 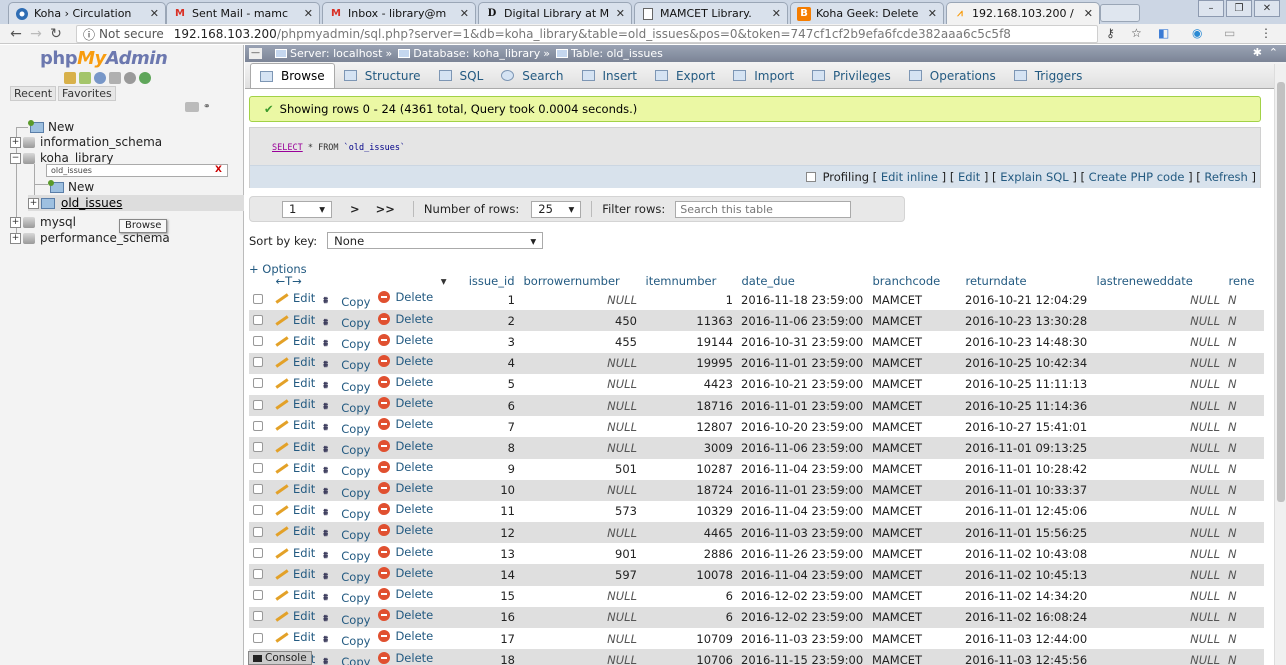 What do you see at coordinates (289, 281) in the screenshot?
I see `column-resize-icon: ←T→` at bounding box center [289, 281].